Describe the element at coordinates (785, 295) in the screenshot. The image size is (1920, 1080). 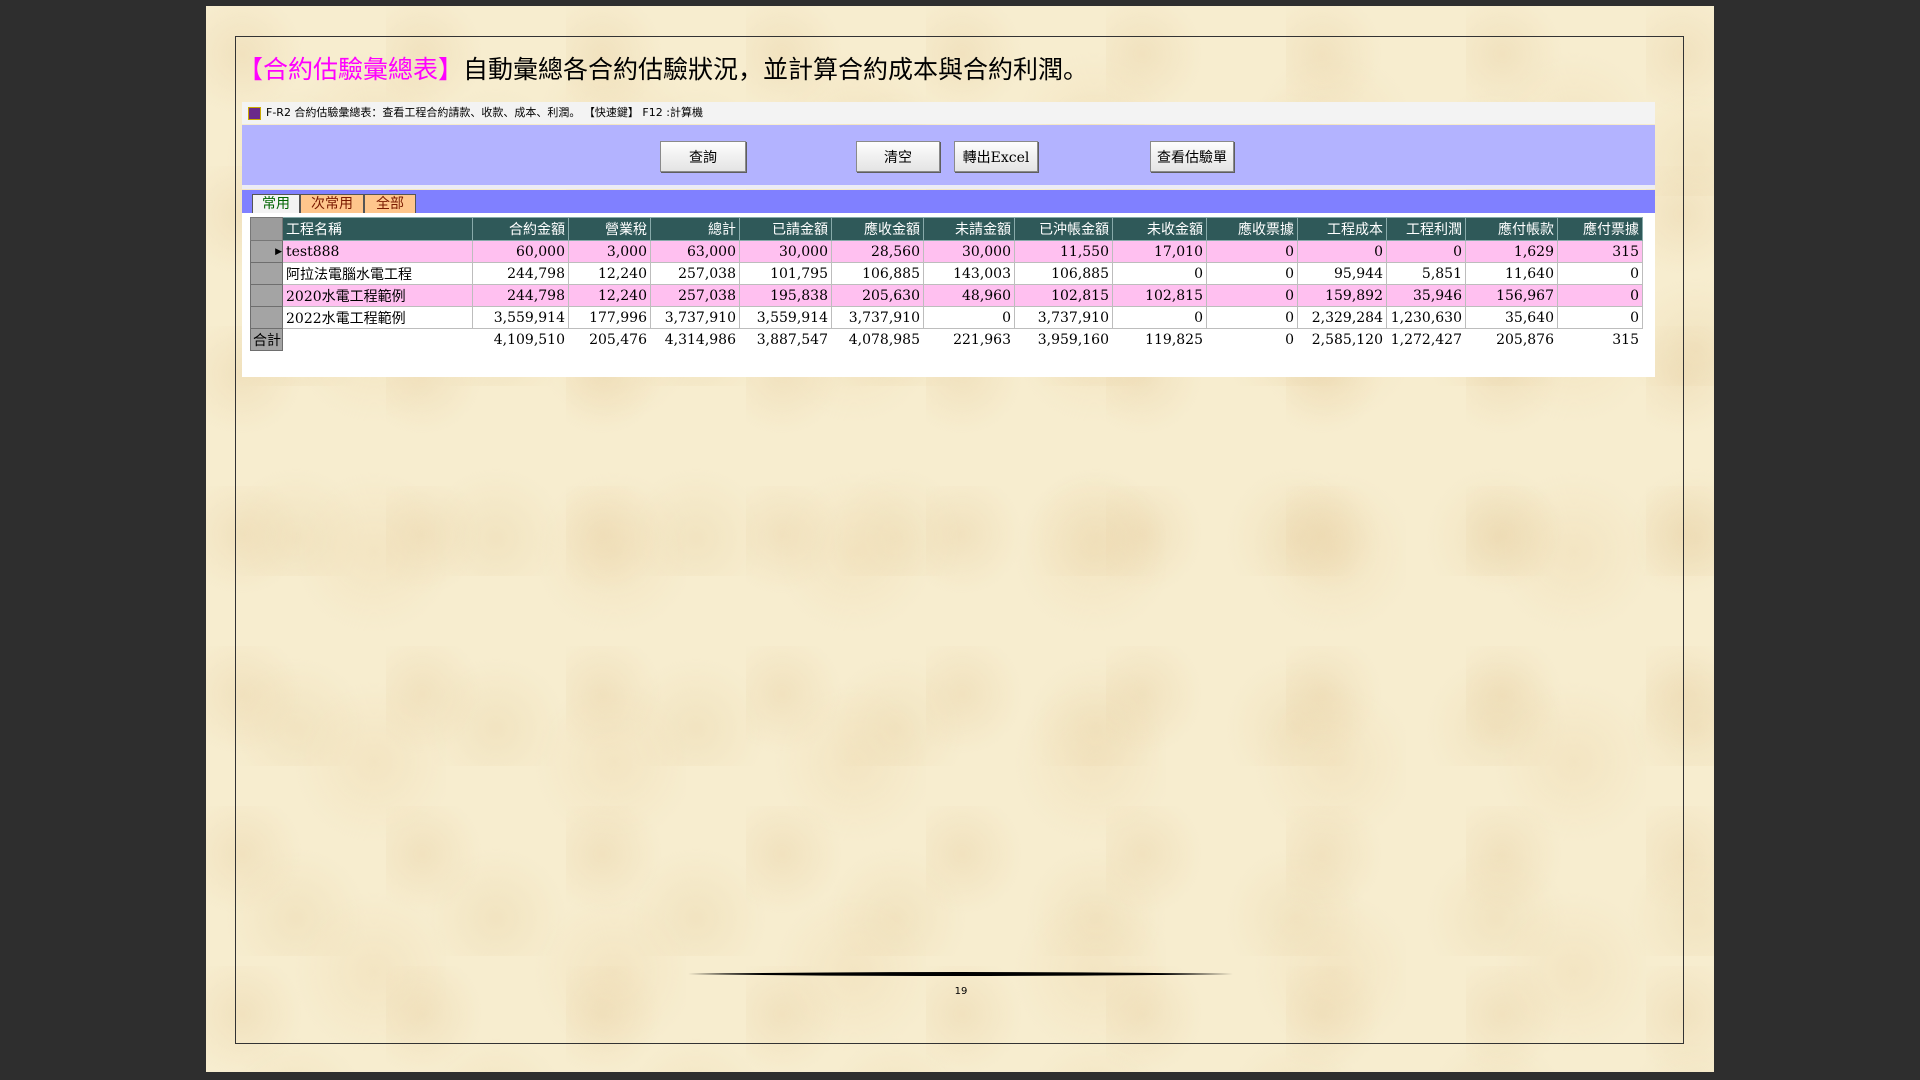
I see `table-cell: 195,838` at that location.